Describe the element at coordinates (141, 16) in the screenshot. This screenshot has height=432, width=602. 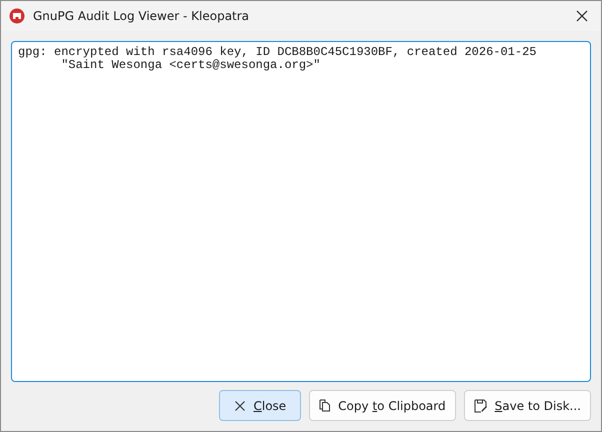
I see `window-title: GnuPG Audit Log Viewer - Kleopatra` at that location.